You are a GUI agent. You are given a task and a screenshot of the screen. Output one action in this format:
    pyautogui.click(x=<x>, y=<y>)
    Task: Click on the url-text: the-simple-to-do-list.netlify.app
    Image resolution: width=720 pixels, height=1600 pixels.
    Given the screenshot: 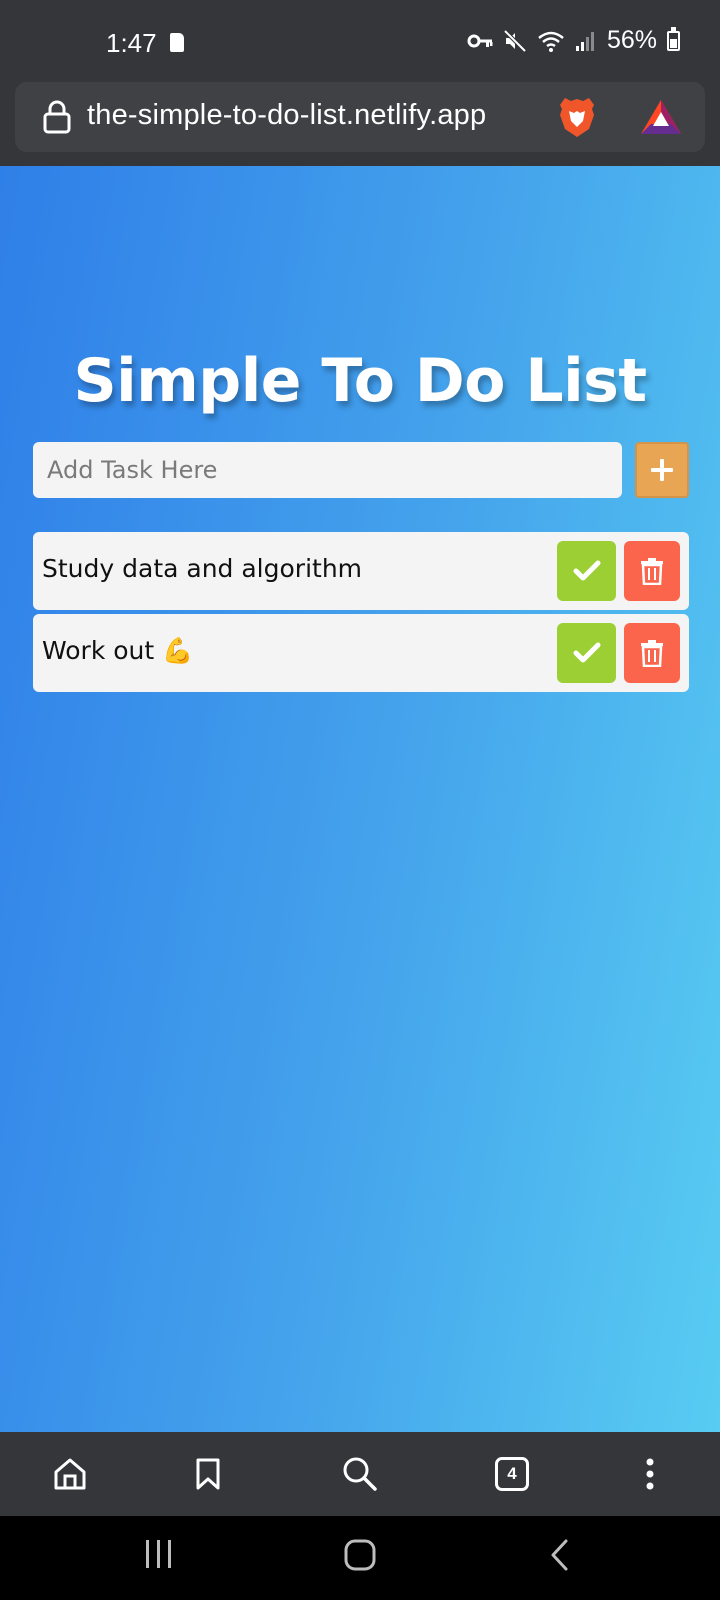 What is the action you would take?
    pyautogui.click(x=286, y=115)
    